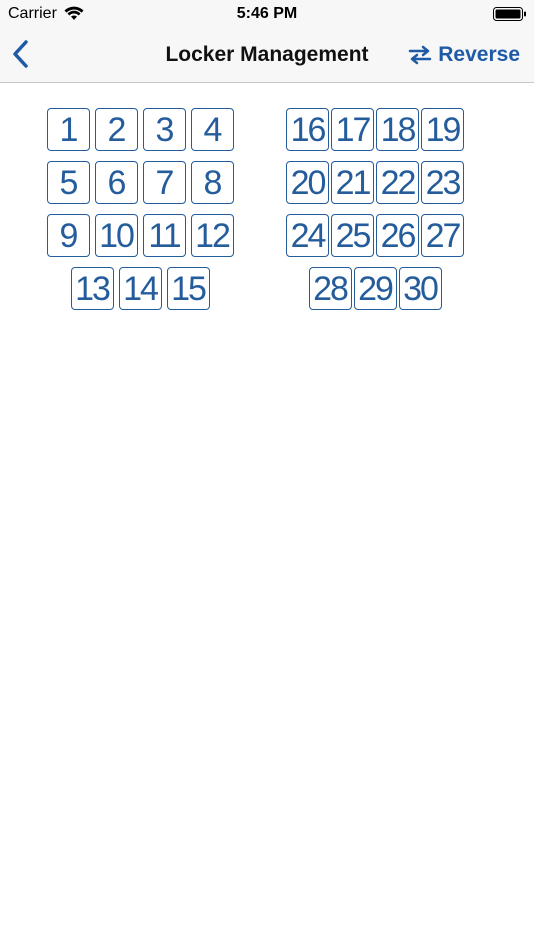 Image resolution: width=534 pixels, height=950 pixels. Describe the element at coordinates (479, 54) in the screenshot. I see `reverse-label: Reverse` at that location.